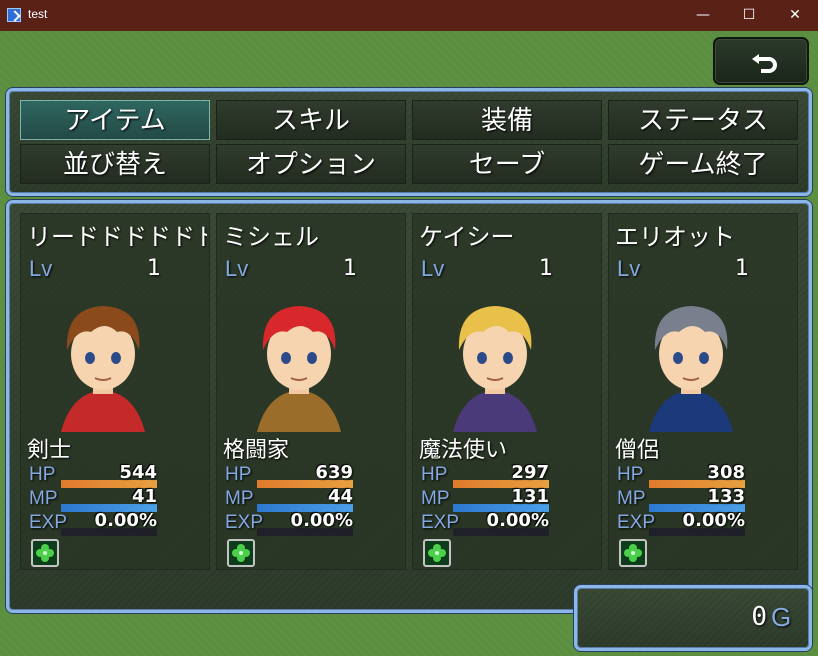  I want to click on actor-class: 僧侶, so click(637, 450).